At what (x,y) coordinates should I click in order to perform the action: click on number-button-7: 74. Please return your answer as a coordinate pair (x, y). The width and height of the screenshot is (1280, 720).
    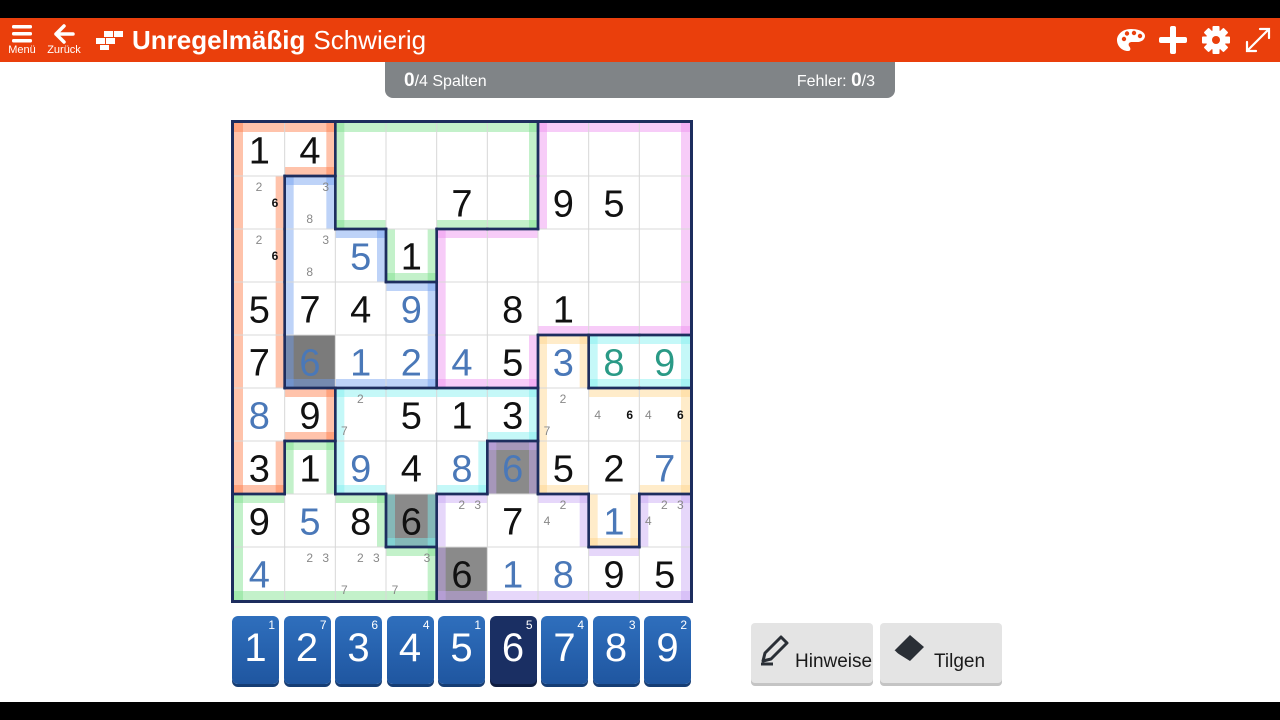
    Looking at the image, I should click on (564, 650).